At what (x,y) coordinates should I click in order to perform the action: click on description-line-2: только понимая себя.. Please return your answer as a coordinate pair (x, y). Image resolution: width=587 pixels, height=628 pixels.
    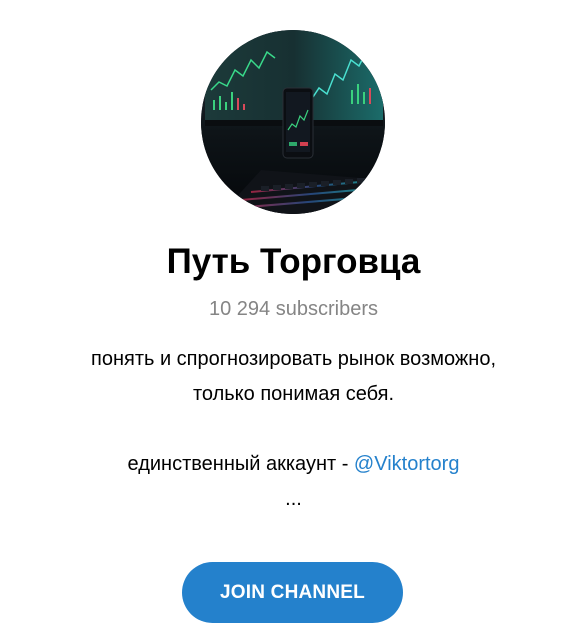
    Looking at the image, I should click on (293, 394).